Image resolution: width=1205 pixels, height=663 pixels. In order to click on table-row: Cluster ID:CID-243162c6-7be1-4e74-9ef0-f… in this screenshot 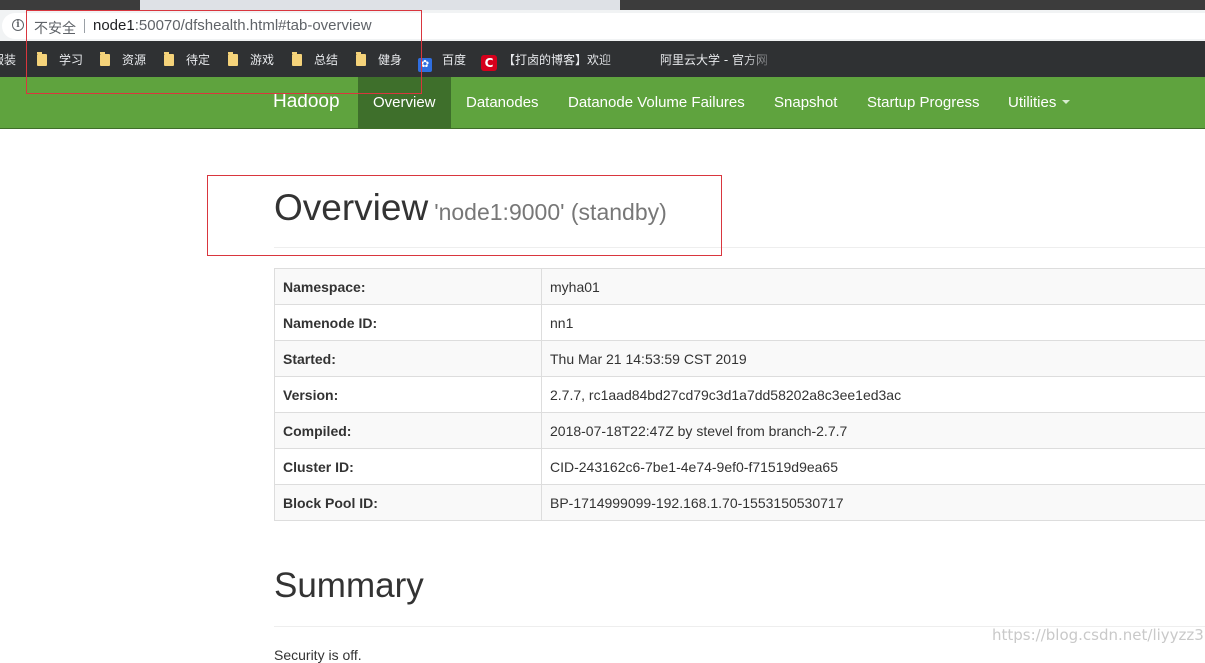, I will do `click(740, 467)`.